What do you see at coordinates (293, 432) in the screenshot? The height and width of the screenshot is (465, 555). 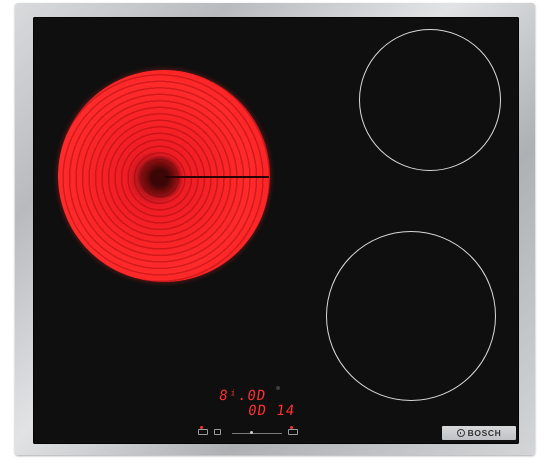 I see `timer-button` at bounding box center [293, 432].